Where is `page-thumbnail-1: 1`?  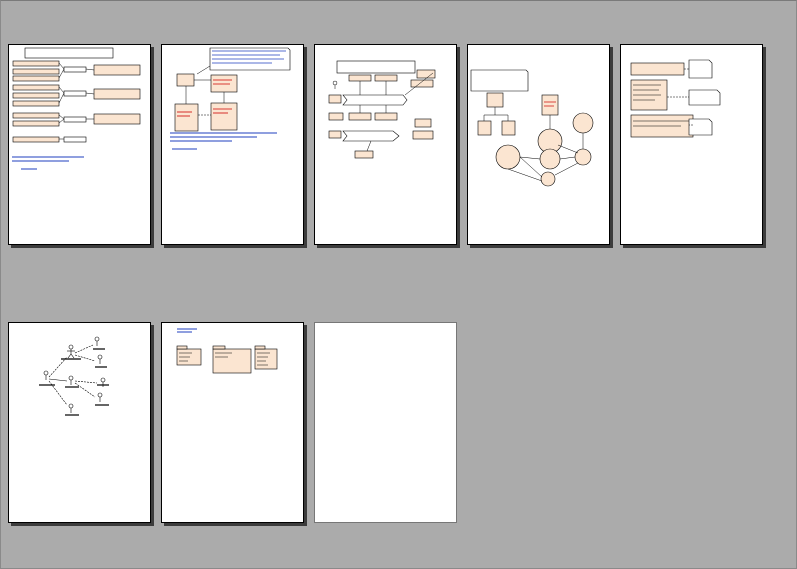
page-thumbnail-1: 1 is located at coordinates (79, 144).